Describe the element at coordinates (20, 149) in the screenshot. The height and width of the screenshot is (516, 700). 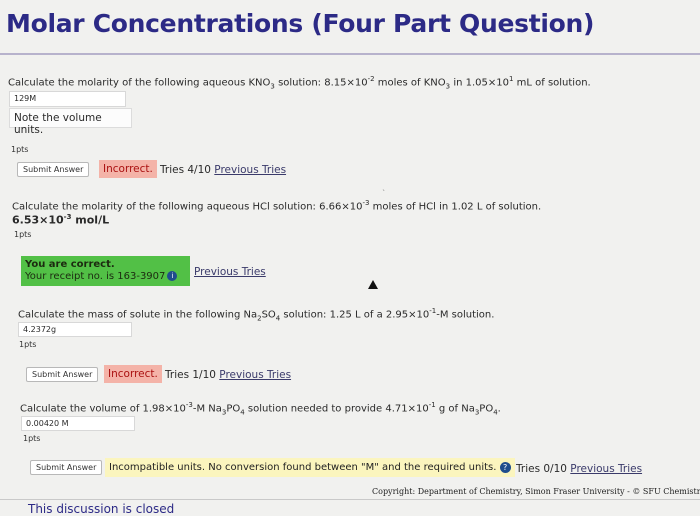
I see `points-1: 1pts` at that location.